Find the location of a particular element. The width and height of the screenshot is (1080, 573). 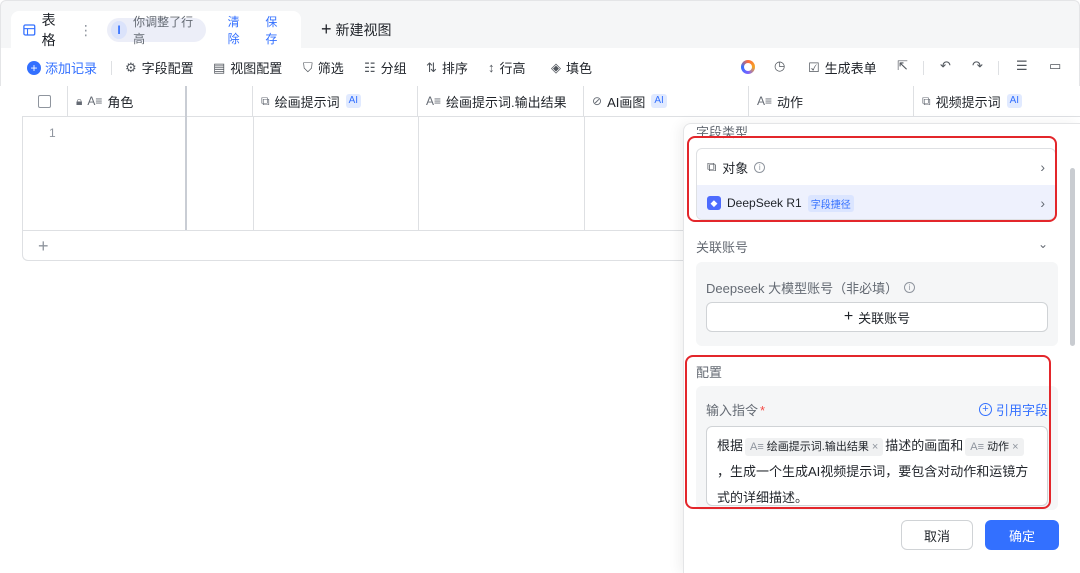

form-icon: ☑ is located at coordinates (814, 67).